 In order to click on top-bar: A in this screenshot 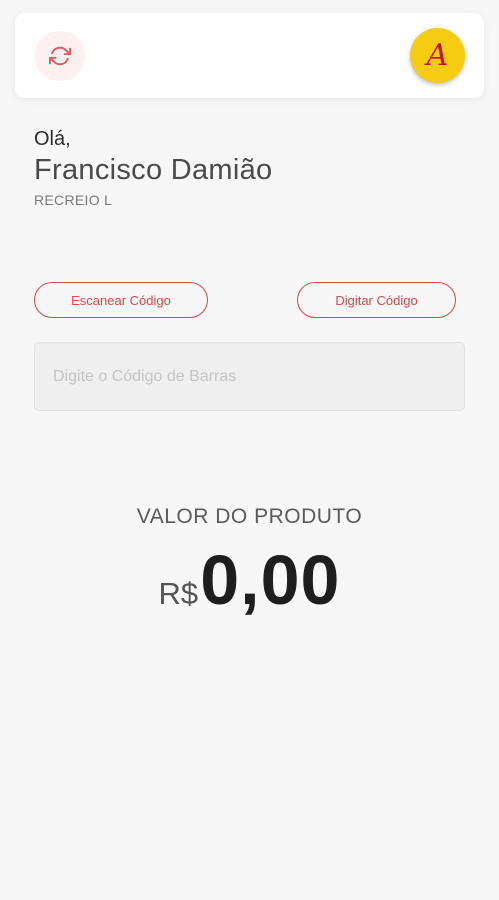, I will do `click(249, 55)`.